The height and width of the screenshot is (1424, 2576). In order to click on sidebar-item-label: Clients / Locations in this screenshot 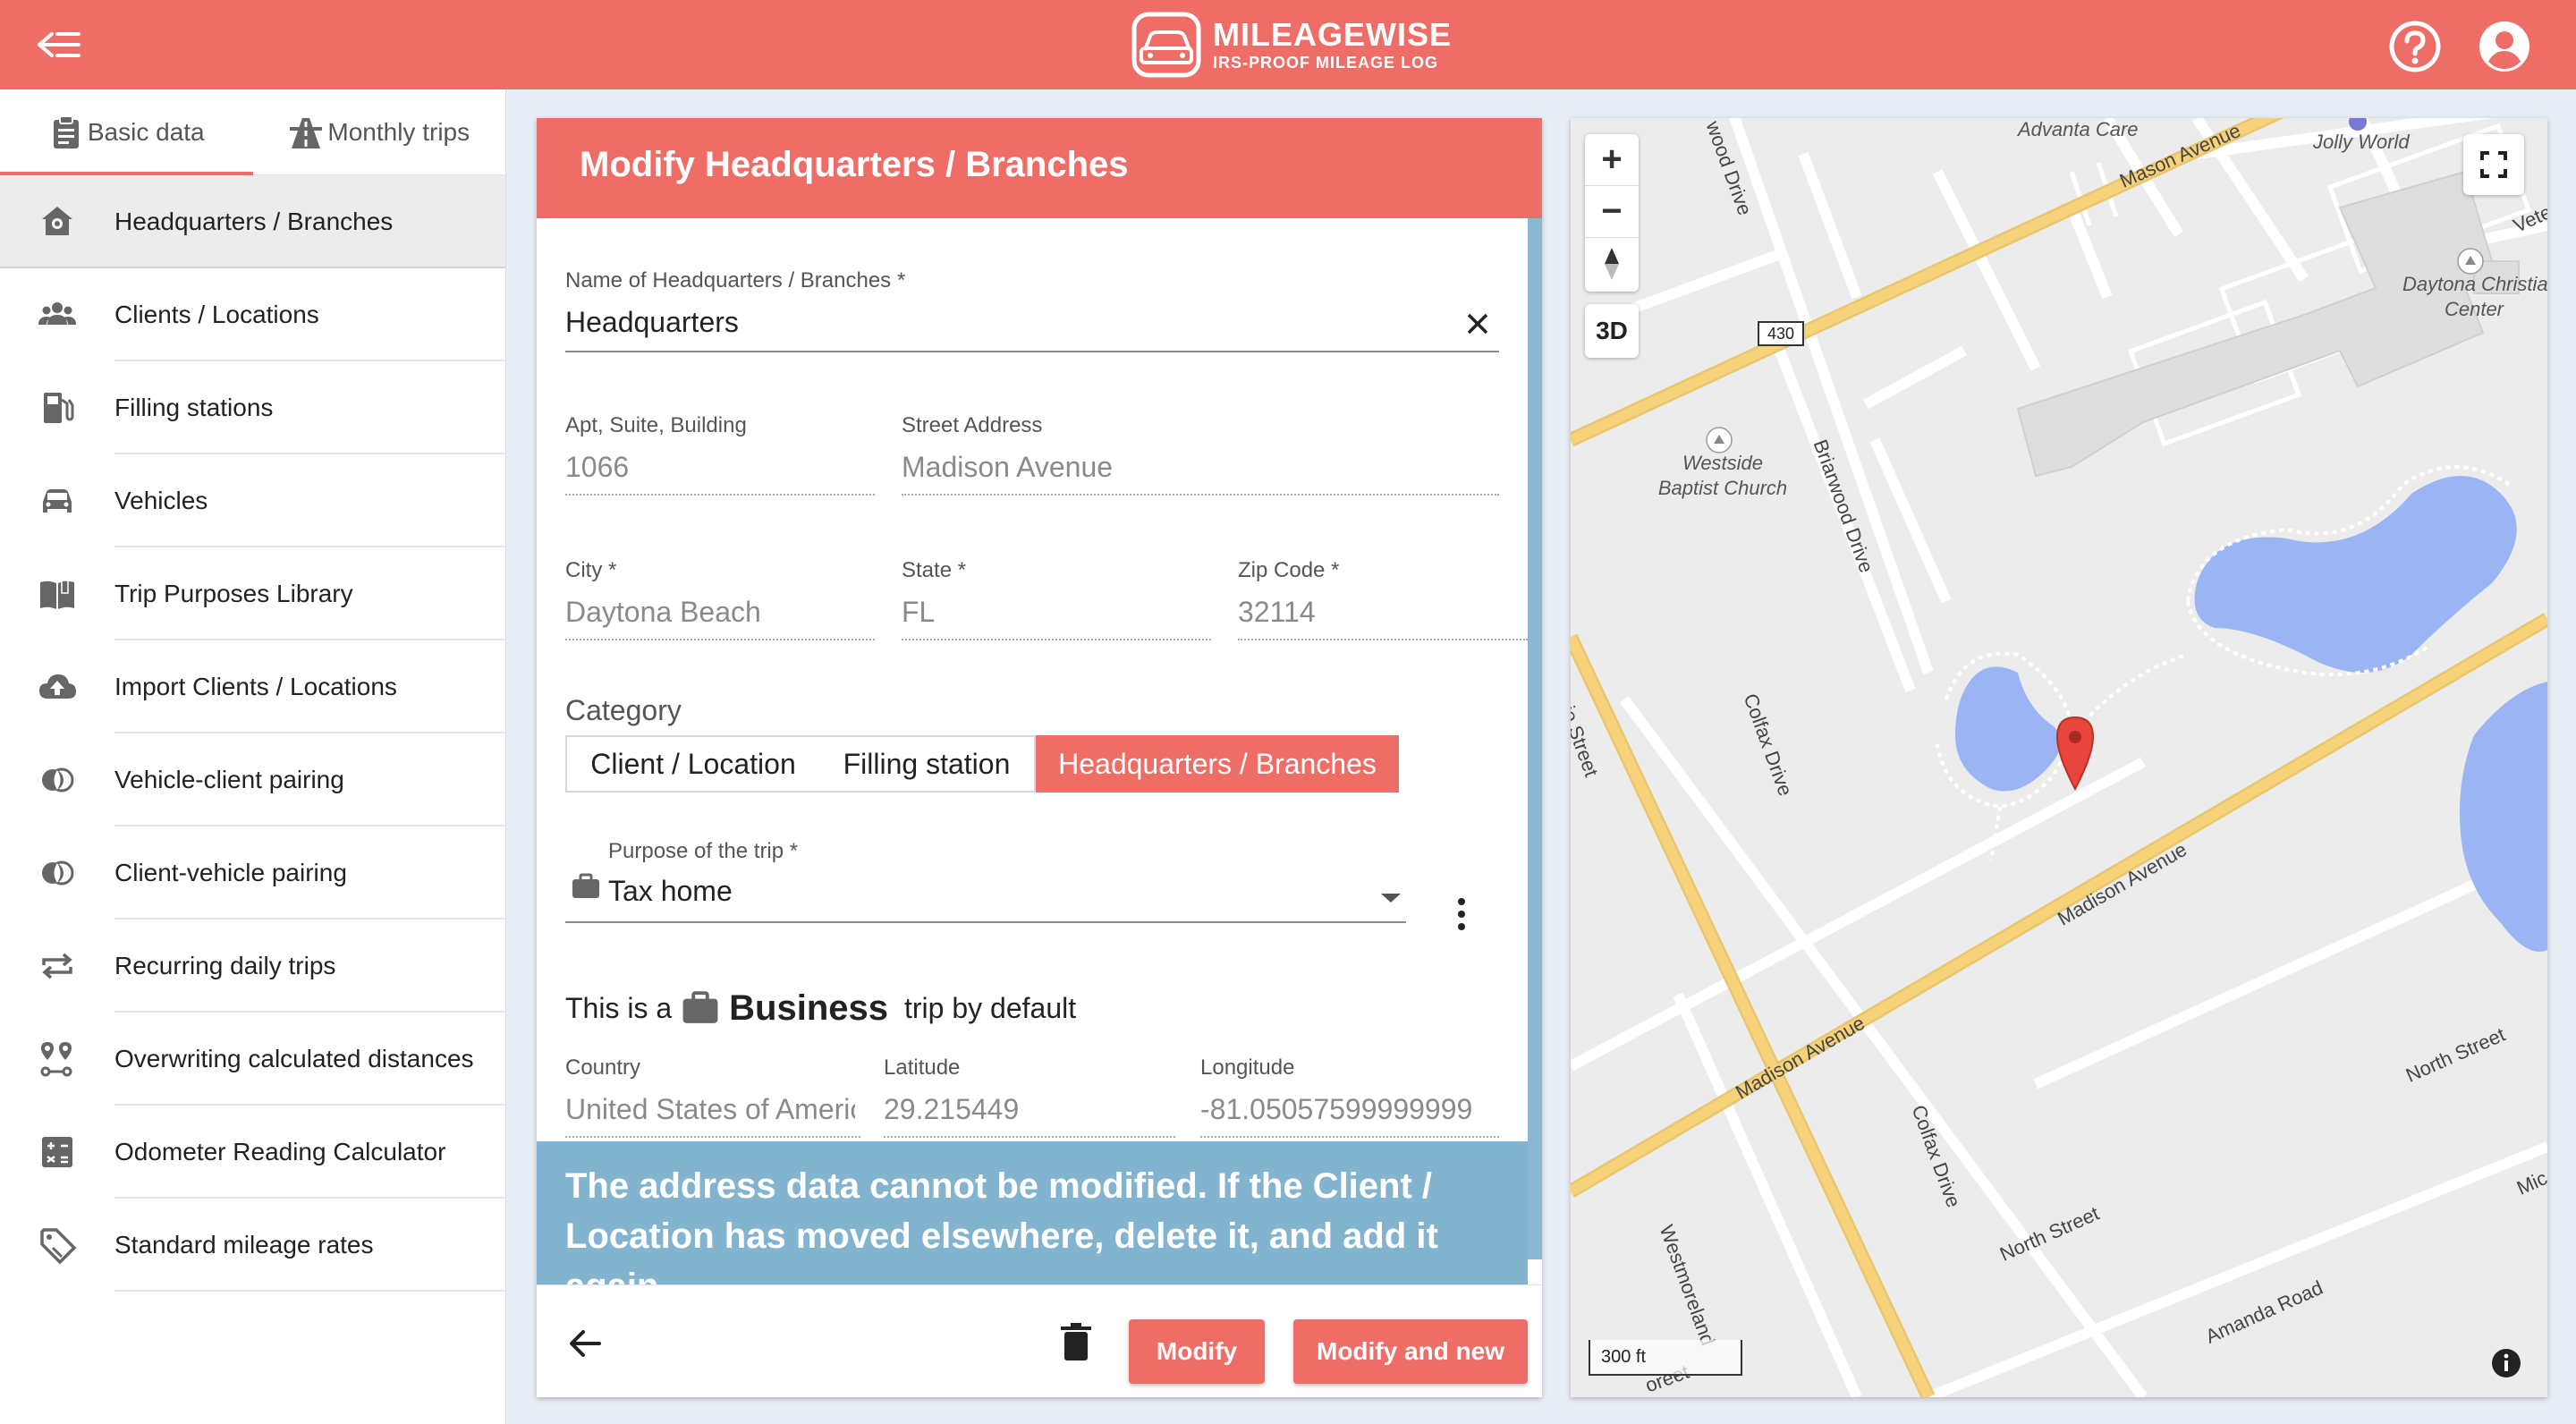, I will do `click(216, 314)`.